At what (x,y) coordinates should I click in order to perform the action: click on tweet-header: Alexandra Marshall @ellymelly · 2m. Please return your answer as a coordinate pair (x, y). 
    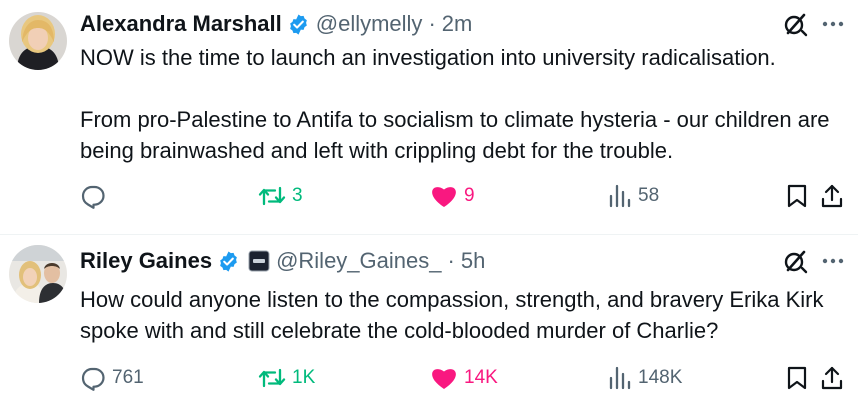
    Looking at the image, I should click on (463, 24).